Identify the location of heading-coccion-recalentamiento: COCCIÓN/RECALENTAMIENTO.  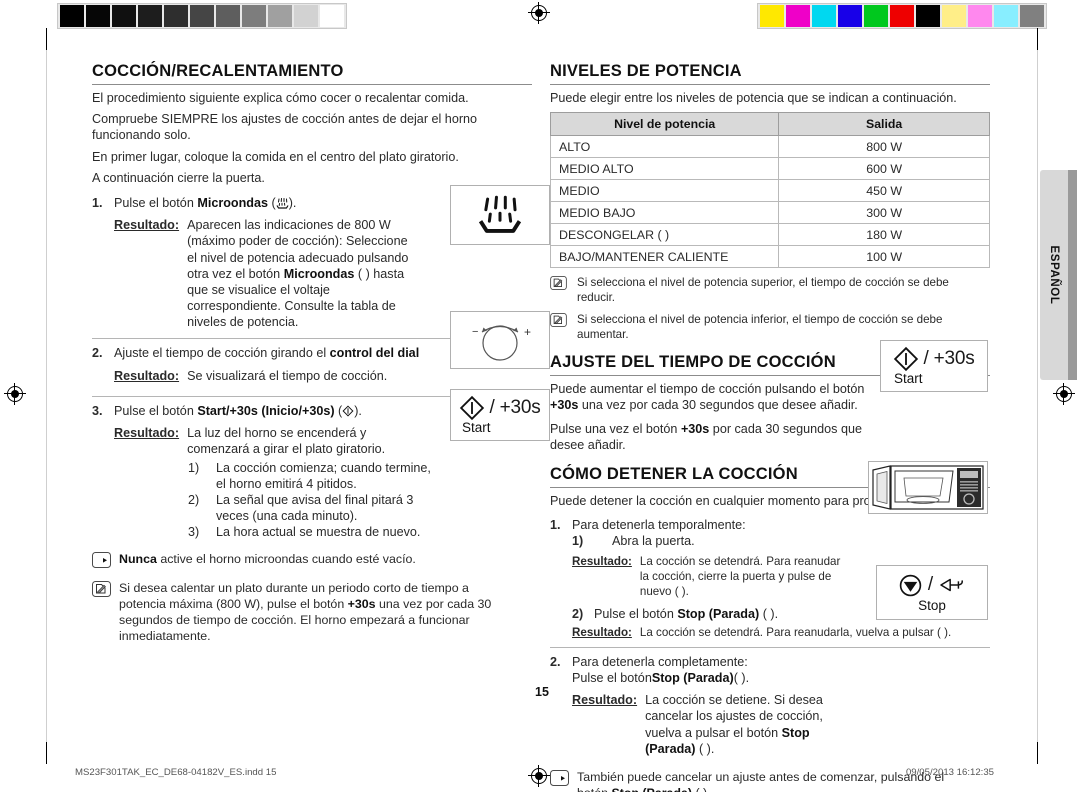
(312, 73).